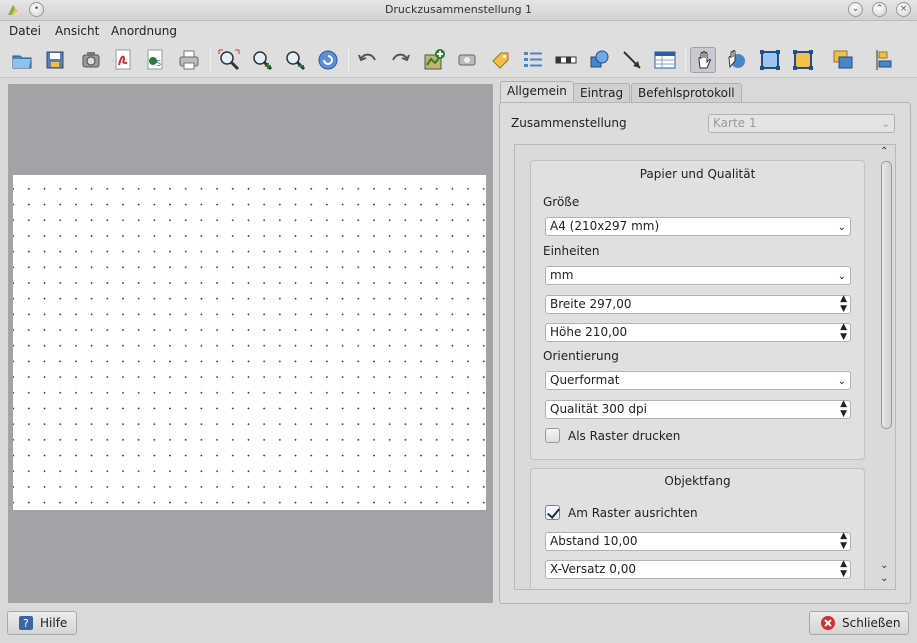 The image size is (917, 643). I want to click on zoom-in-icon, so click(262, 60).